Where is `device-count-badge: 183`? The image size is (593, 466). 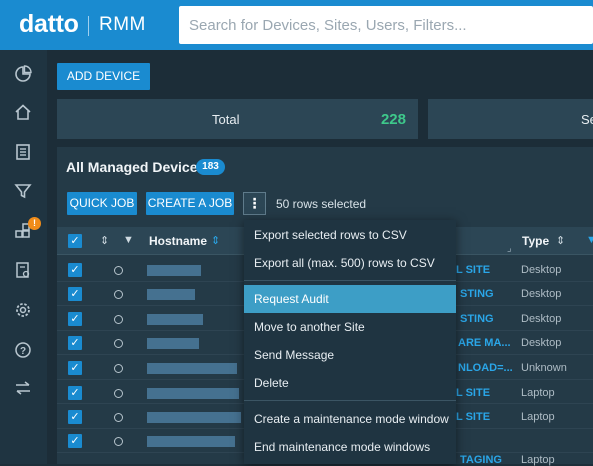 device-count-badge: 183 is located at coordinates (210, 167).